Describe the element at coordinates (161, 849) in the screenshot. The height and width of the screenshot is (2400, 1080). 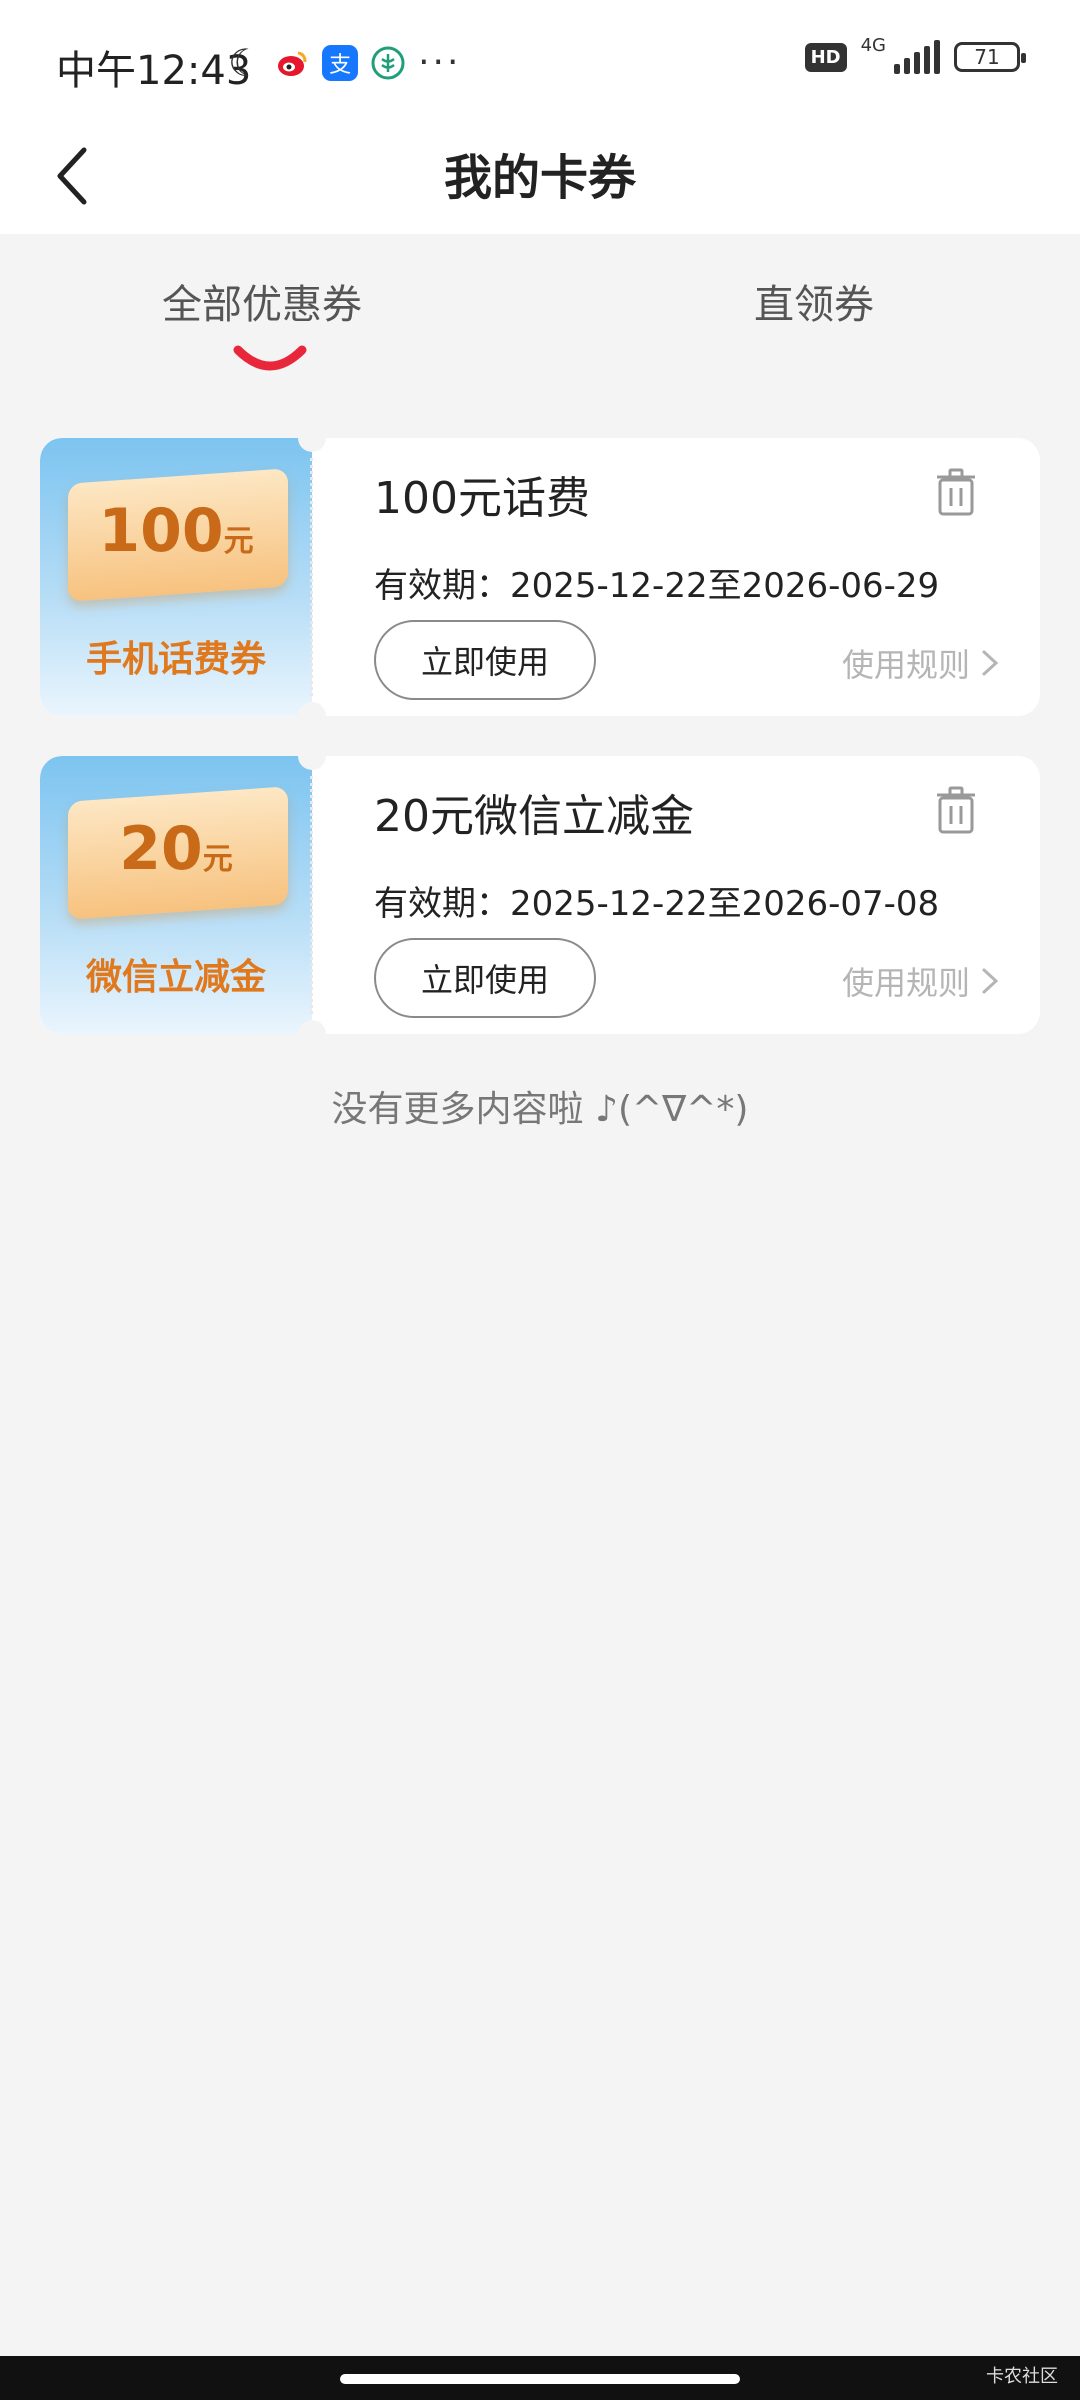
I see `thumb-amount-value: 20` at that location.